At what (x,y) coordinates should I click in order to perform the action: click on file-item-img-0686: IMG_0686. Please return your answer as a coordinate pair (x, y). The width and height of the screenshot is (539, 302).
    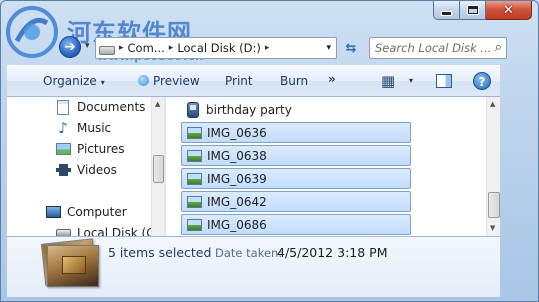
    Looking at the image, I should click on (296, 224).